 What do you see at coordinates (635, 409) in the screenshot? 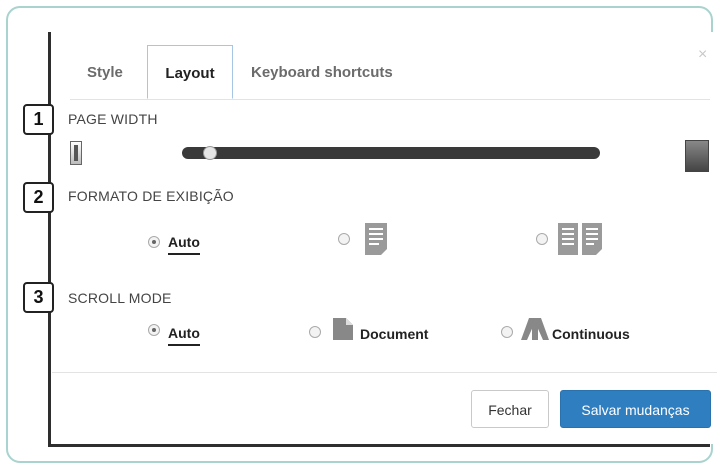
I see `save-changes-button: Salvar mudanças` at bounding box center [635, 409].